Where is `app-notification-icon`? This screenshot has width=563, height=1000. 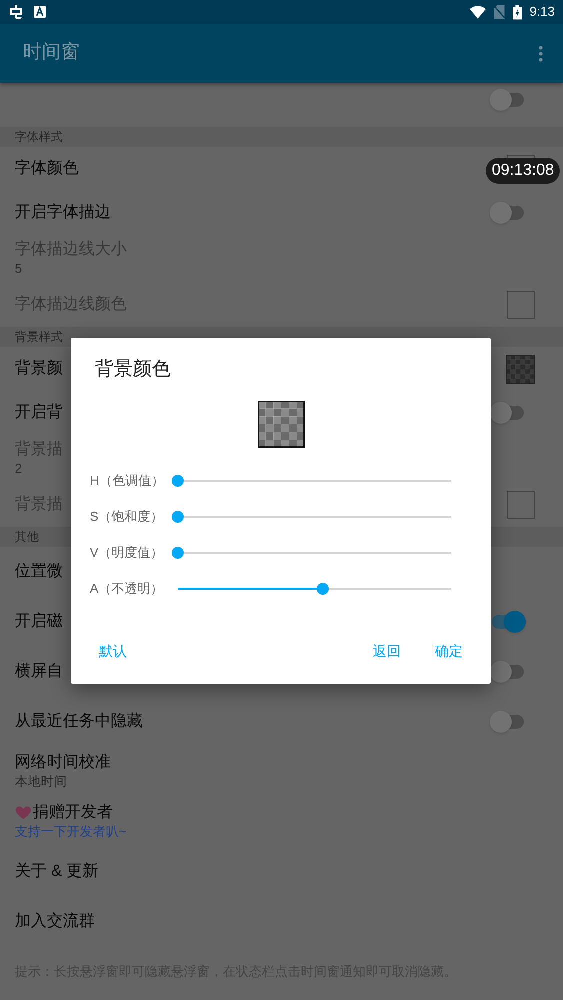
app-notification-icon is located at coordinates (16, 12).